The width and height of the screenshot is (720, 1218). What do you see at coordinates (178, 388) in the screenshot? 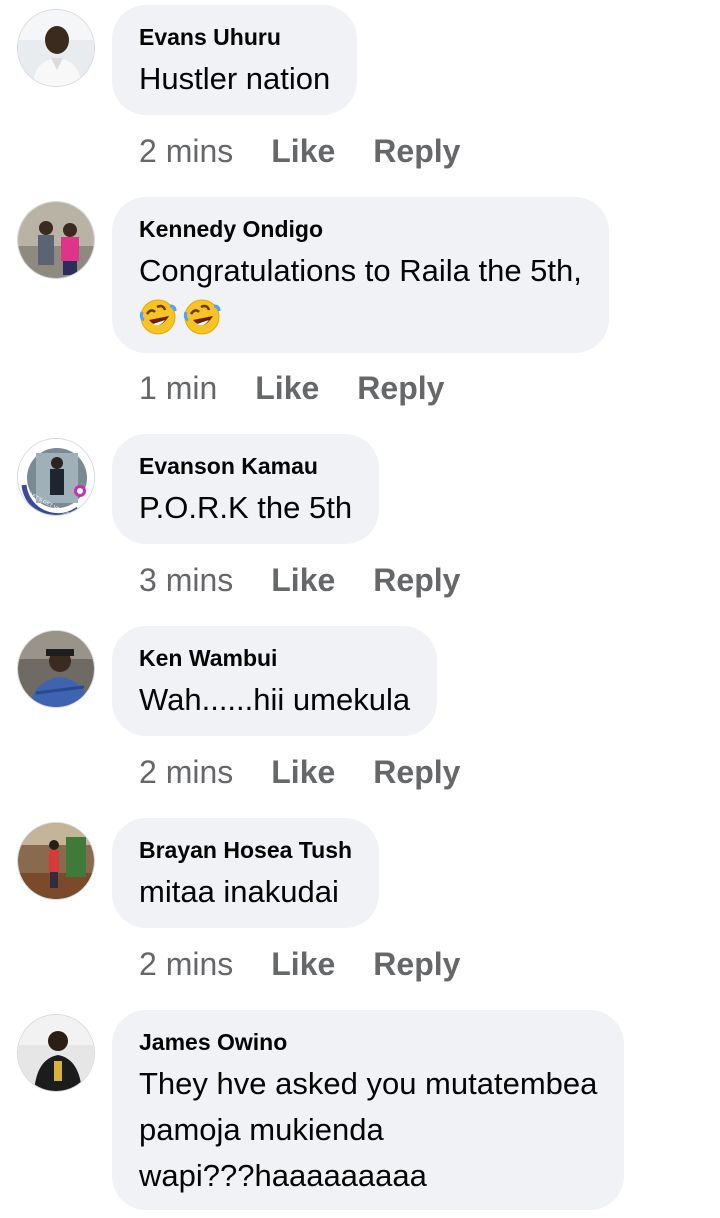
I see `comment-timestamp: 1 min` at bounding box center [178, 388].